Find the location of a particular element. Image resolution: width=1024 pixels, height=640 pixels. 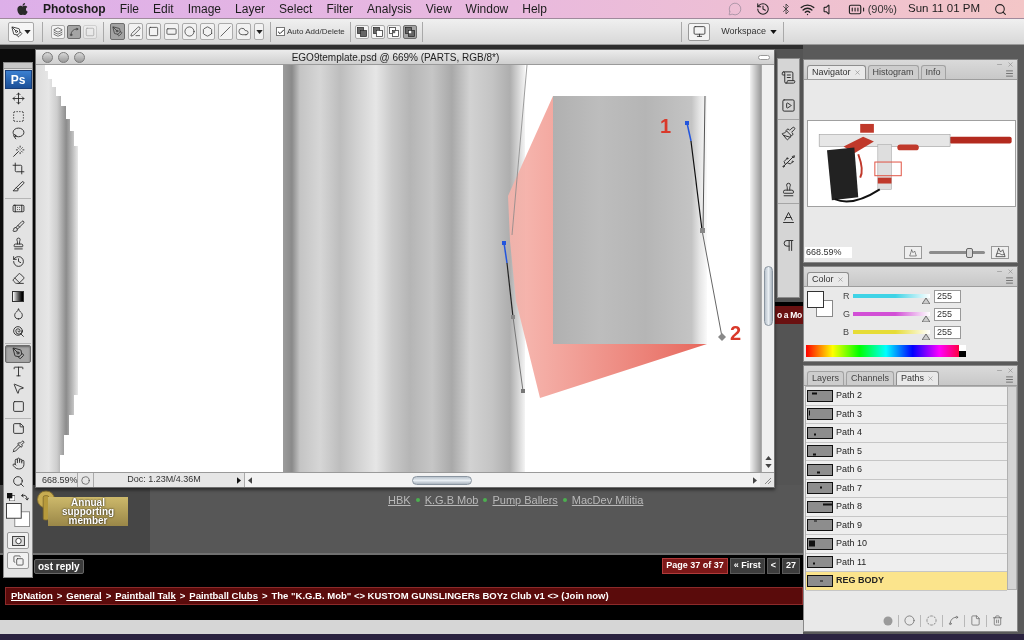

panel-tab: Navigator is located at coordinates (836, 72).